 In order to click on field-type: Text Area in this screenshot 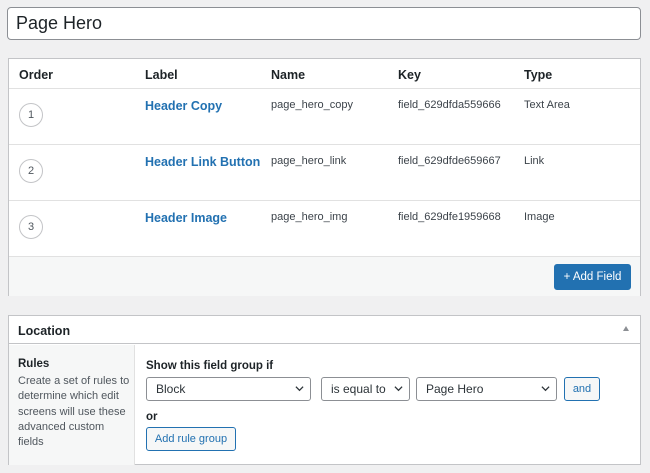, I will do `click(547, 105)`.